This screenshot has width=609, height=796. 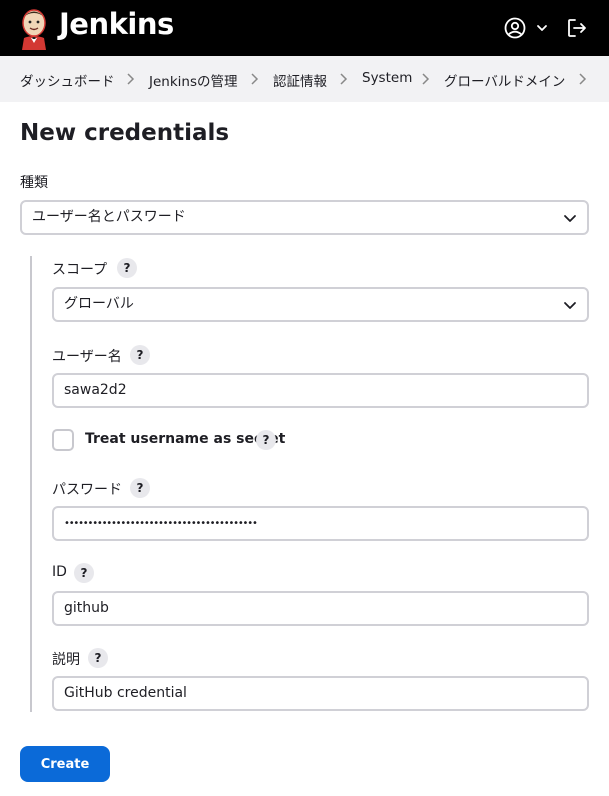 I want to click on id-help-button: ?, so click(x=84, y=573).